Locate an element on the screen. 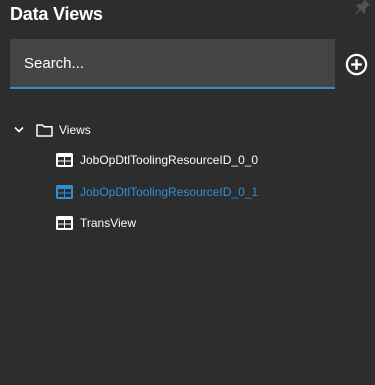 The image size is (375, 385). pin-icon is located at coordinates (362, 8).